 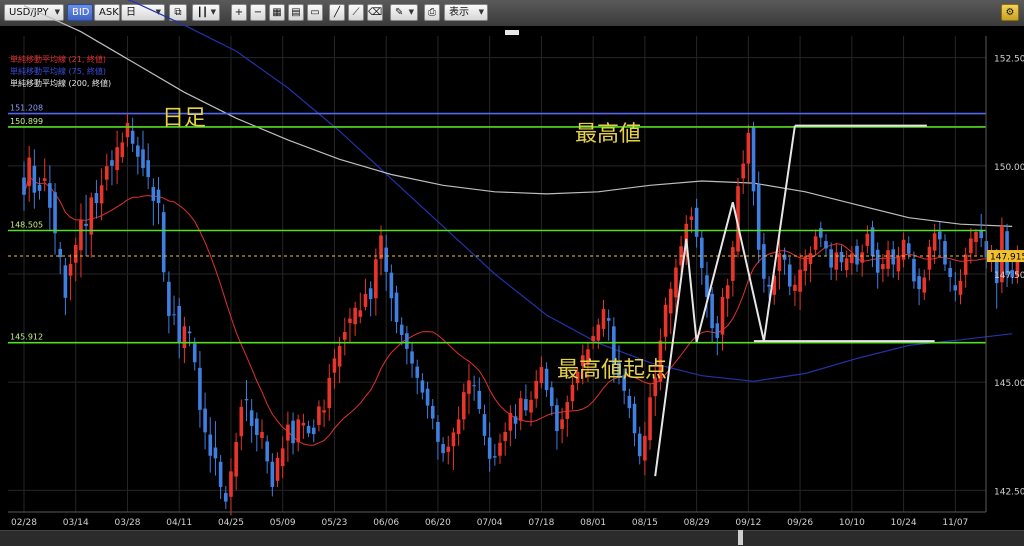 What do you see at coordinates (748, 523) in the screenshot?
I see `x-tick-label: 09/12` at bounding box center [748, 523].